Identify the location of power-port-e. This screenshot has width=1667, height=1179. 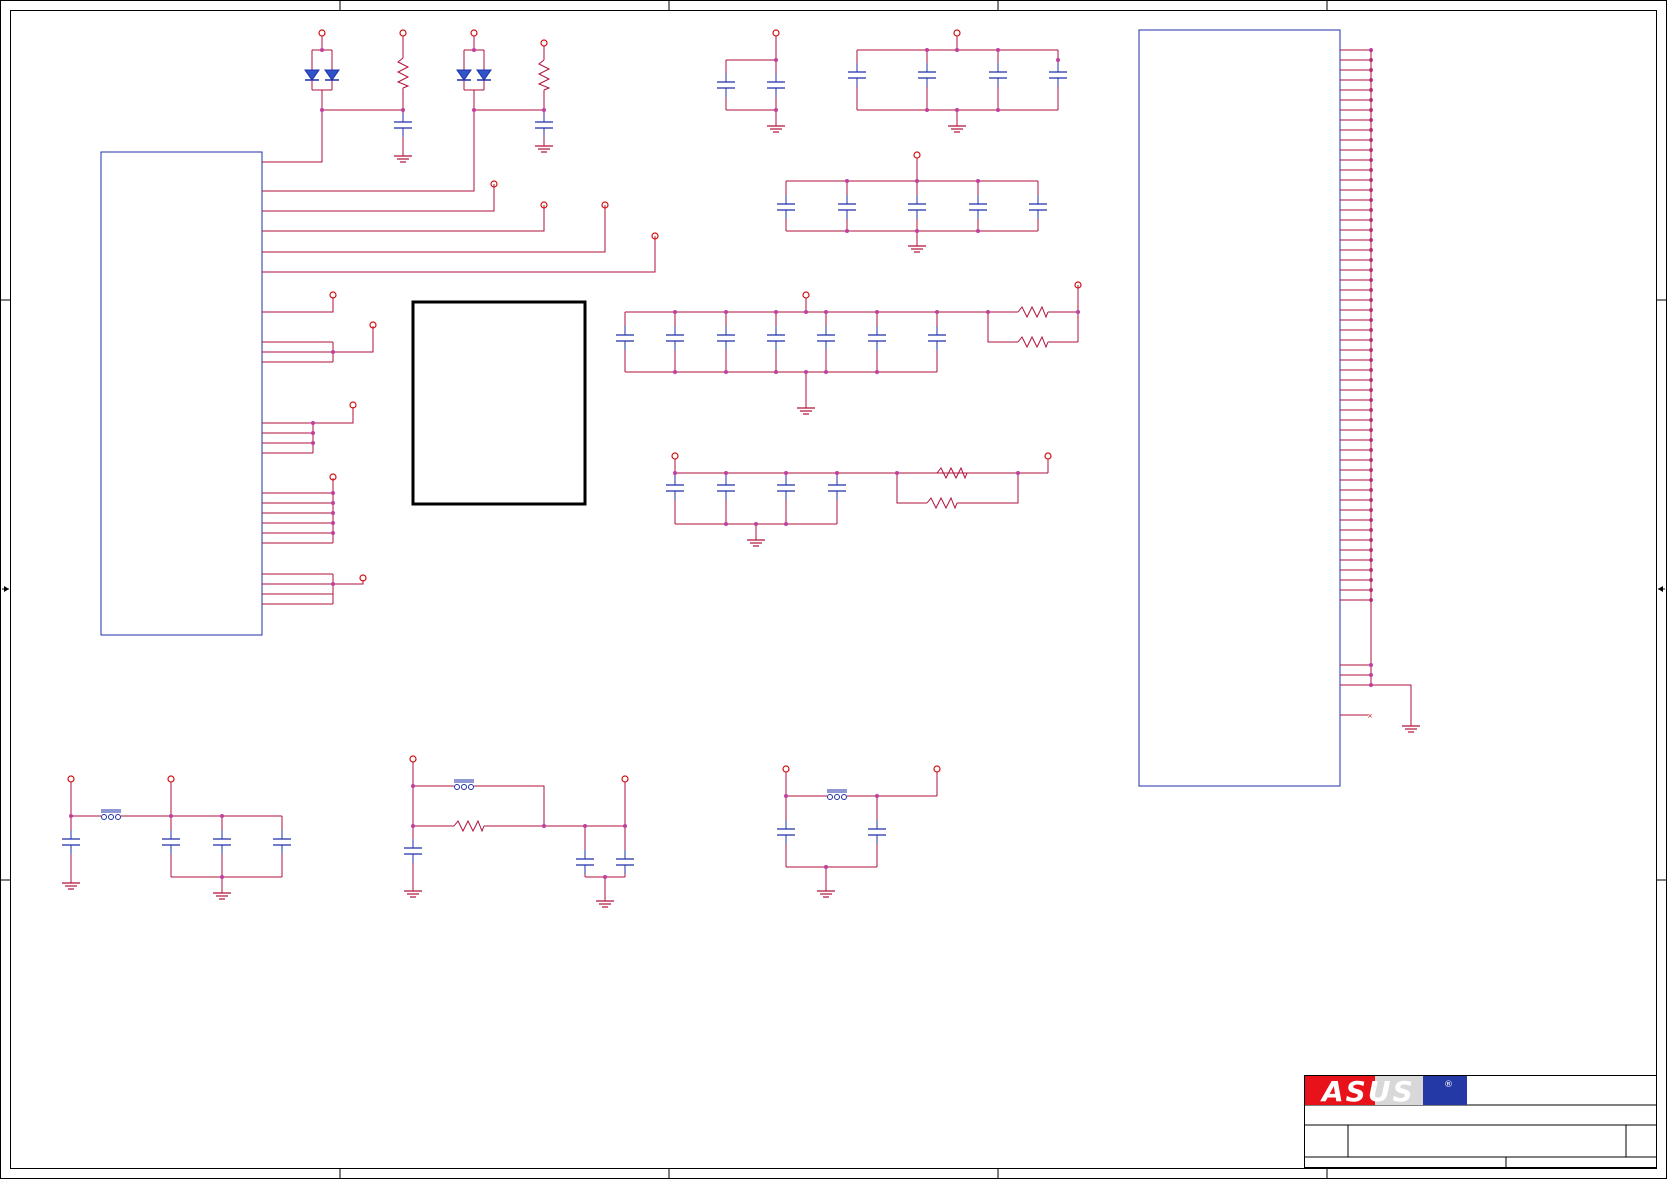
(1048, 456).